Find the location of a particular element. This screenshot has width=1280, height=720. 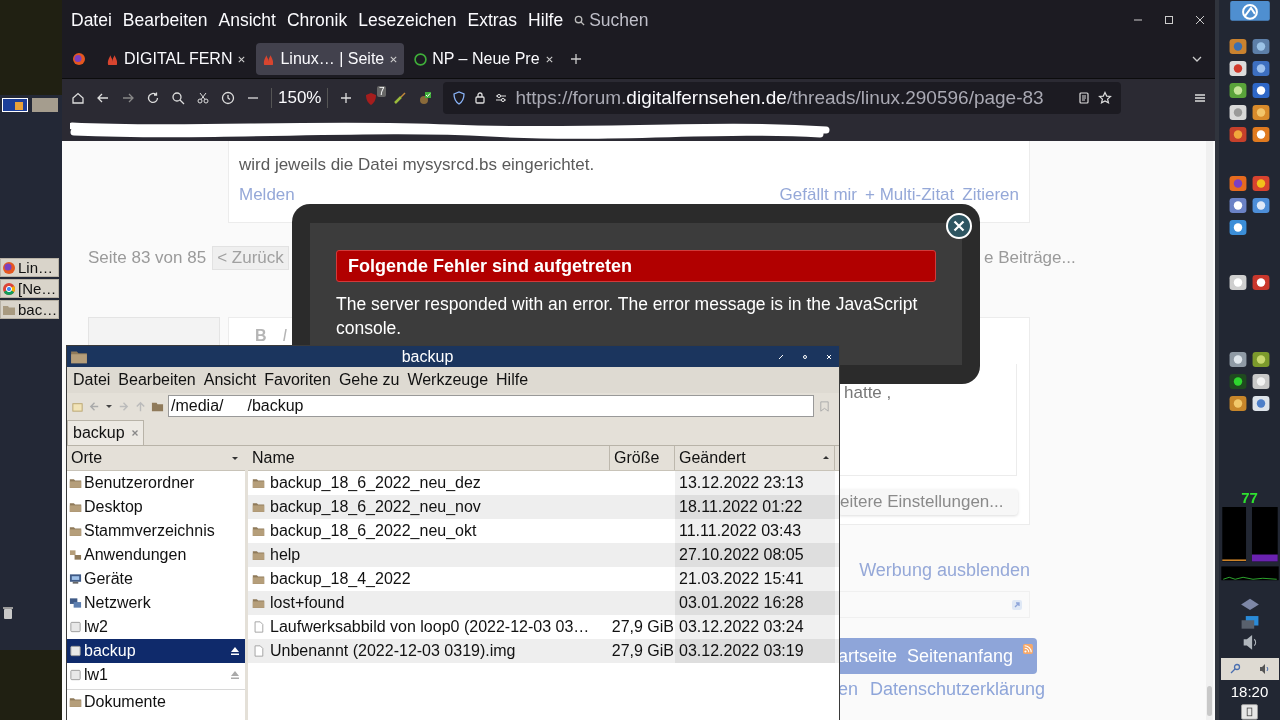

places-dropdown: Orte is located at coordinates (156, 458).